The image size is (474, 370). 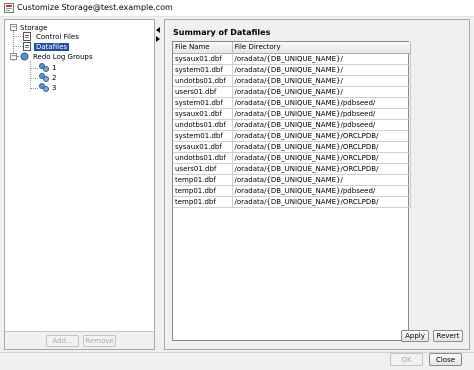 I want to click on tree-item-control-files: Control Files, so click(x=57, y=37).